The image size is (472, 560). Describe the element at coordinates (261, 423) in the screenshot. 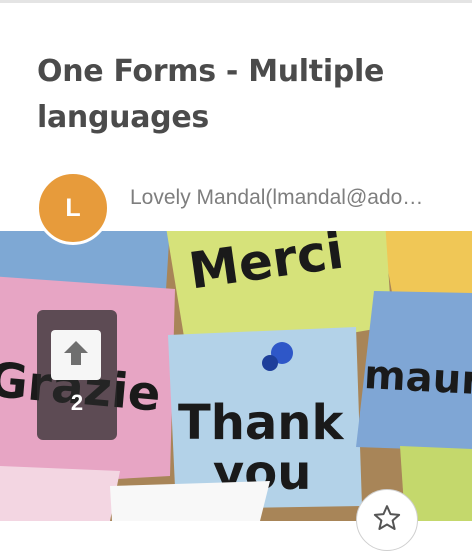

I see `note-thank-text: Thank` at that location.